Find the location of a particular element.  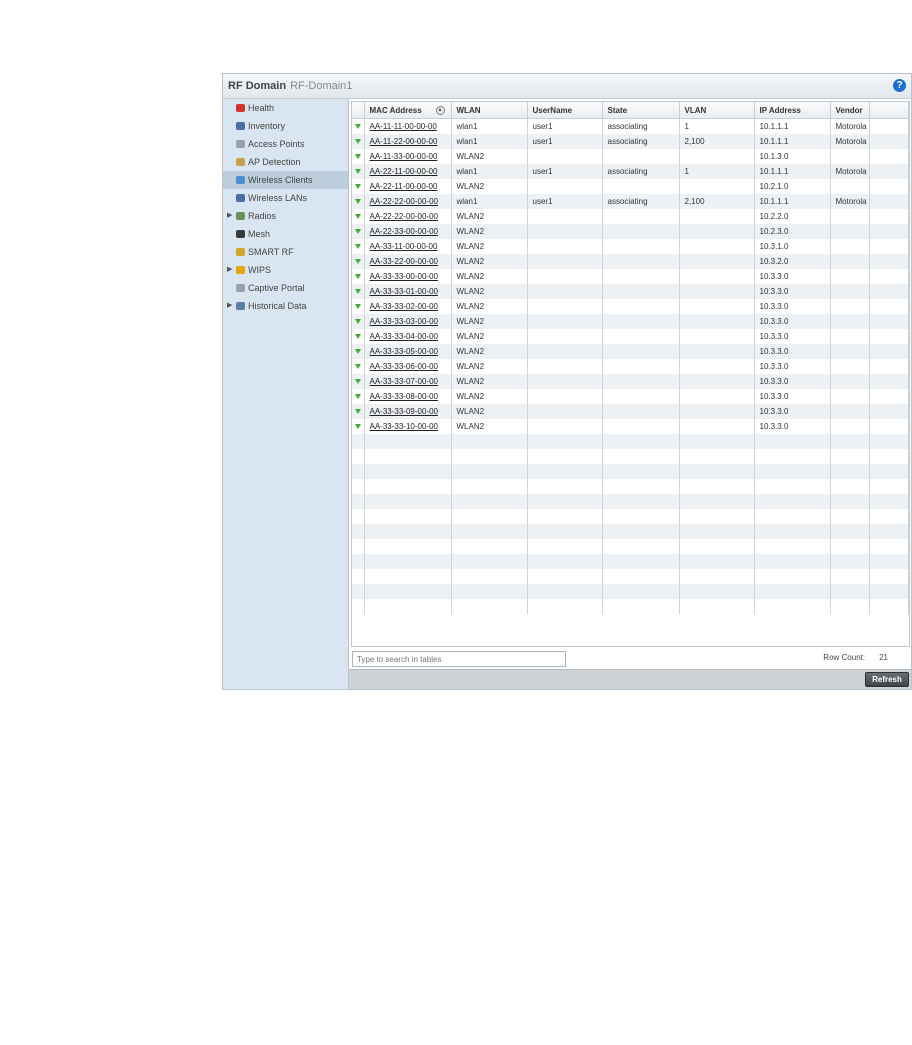

table-row: AA-33-33-00-00-00 WLAN2 10.3.3.0 is located at coordinates (630, 276).